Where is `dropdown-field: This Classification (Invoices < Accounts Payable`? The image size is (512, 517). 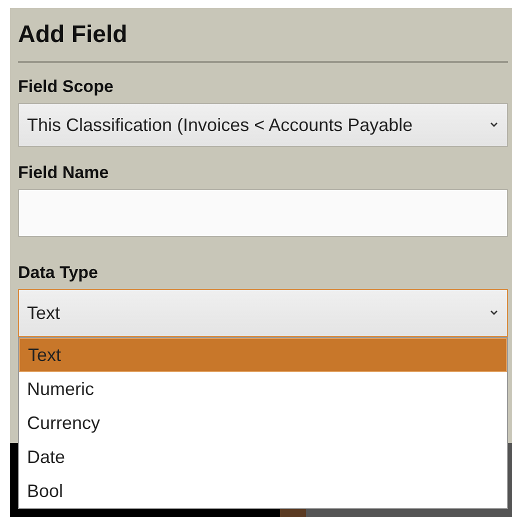
dropdown-field: This Classification (Invoices < Accounts Payable is located at coordinates (263, 125).